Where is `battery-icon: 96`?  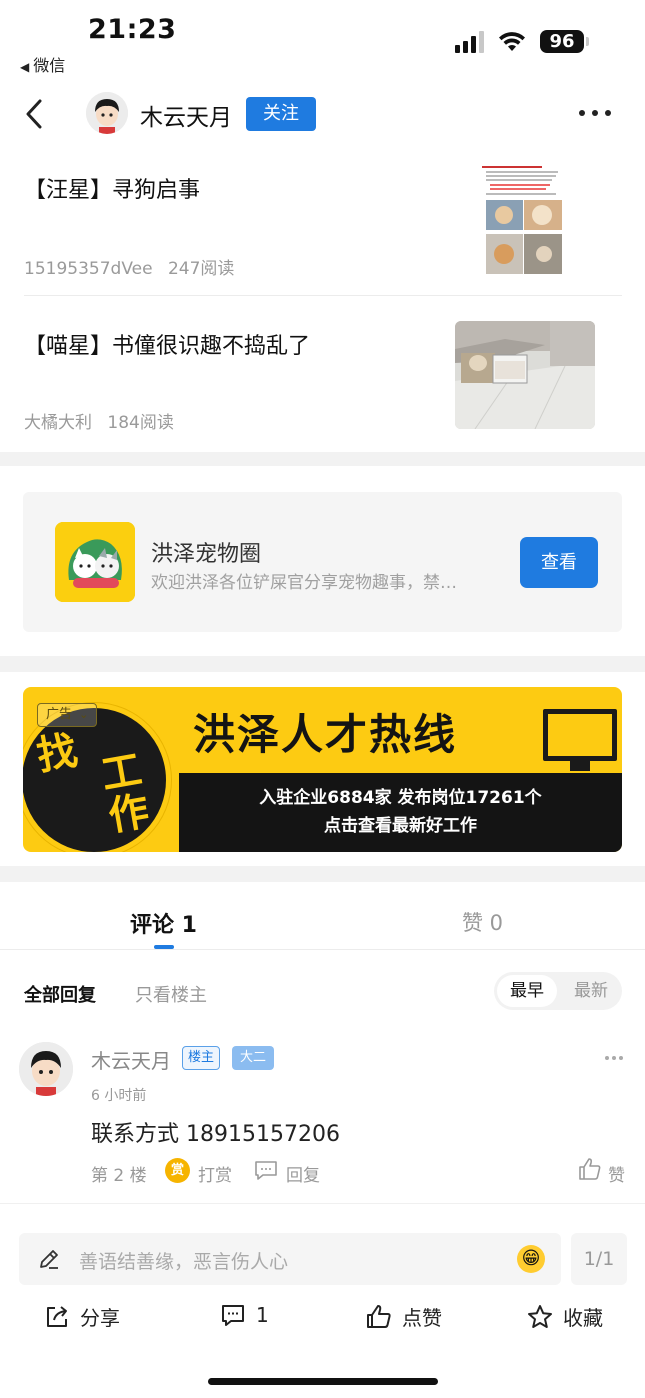
battery-icon: 96 is located at coordinates (564, 41).